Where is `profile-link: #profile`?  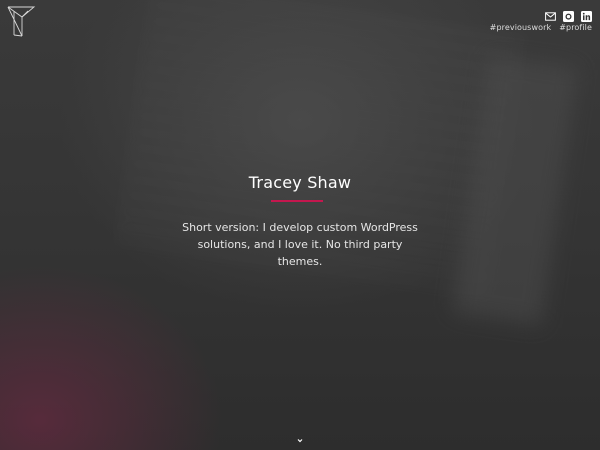
profile-link: #profile is located at coordinates (575, 27).